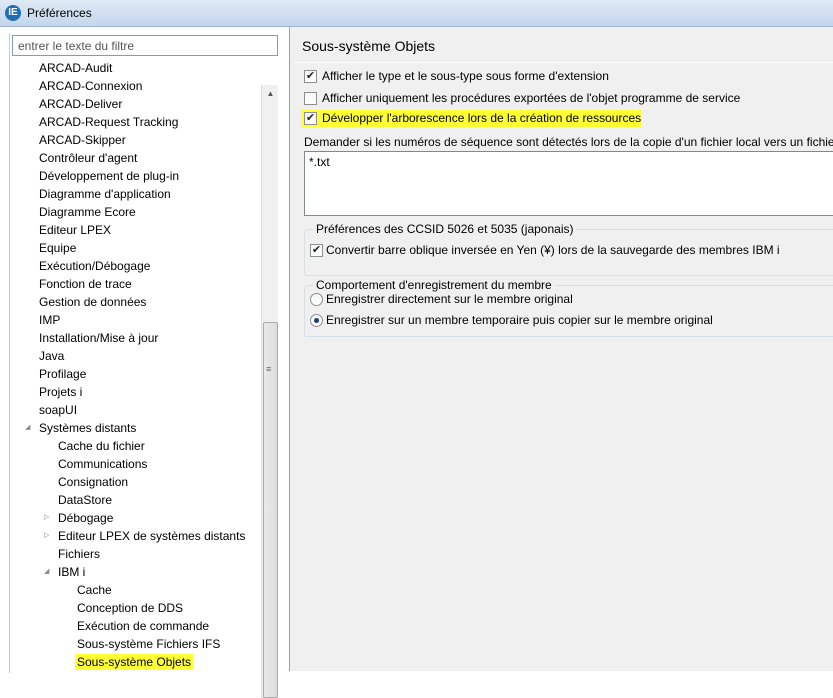 Image resolution: width=833 pixels, height=698 pixels. What do you see at coordinates (145, 45) in the screenshot?
I see `filter-input` at bounding box center [145, 45].